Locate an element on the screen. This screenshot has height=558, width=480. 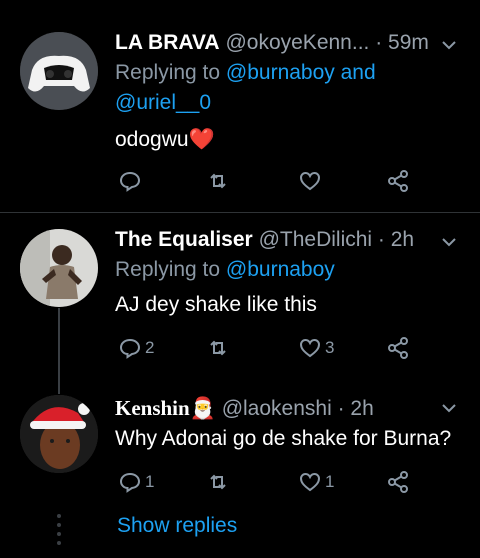
tweet-text-body: odogwu is located at coordinates (152, 139).